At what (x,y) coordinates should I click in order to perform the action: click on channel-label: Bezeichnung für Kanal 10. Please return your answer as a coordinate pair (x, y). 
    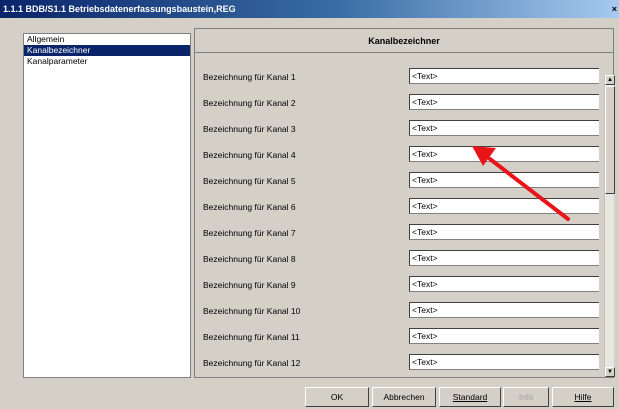
    Looking at the image, I should click on (252, 311).